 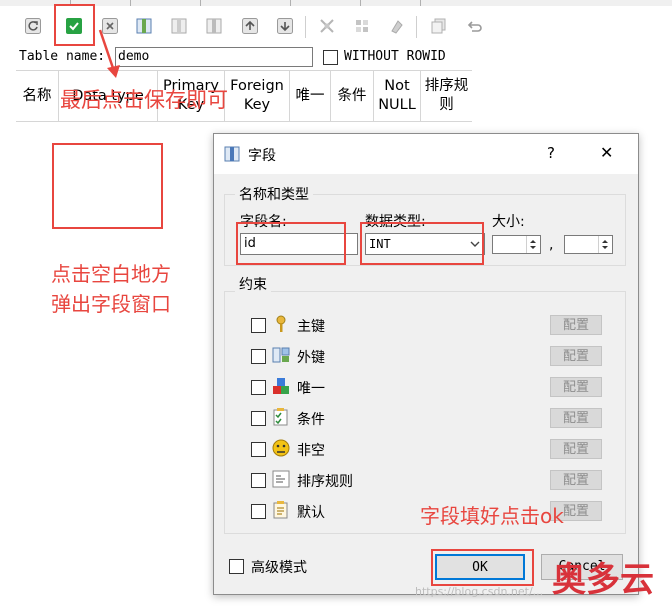 What do you see at coordinates (109, 53) in the screenshot?
I see `annotation-arrow` at bounding box center [109, 53].